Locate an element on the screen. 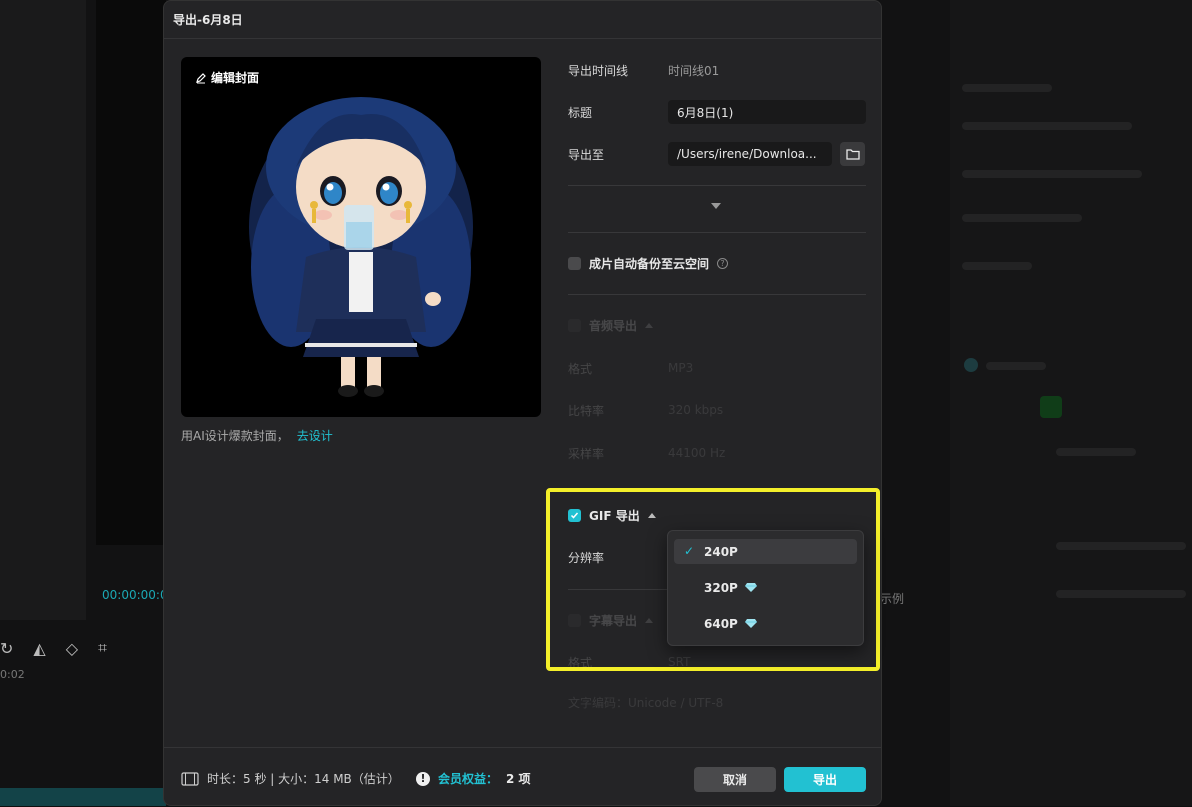 The width and height of the screenshot is (1192, 807). timeline-toolbar: ↻ ◭ ◇ ⌗ is located at coordinates (83, 648).